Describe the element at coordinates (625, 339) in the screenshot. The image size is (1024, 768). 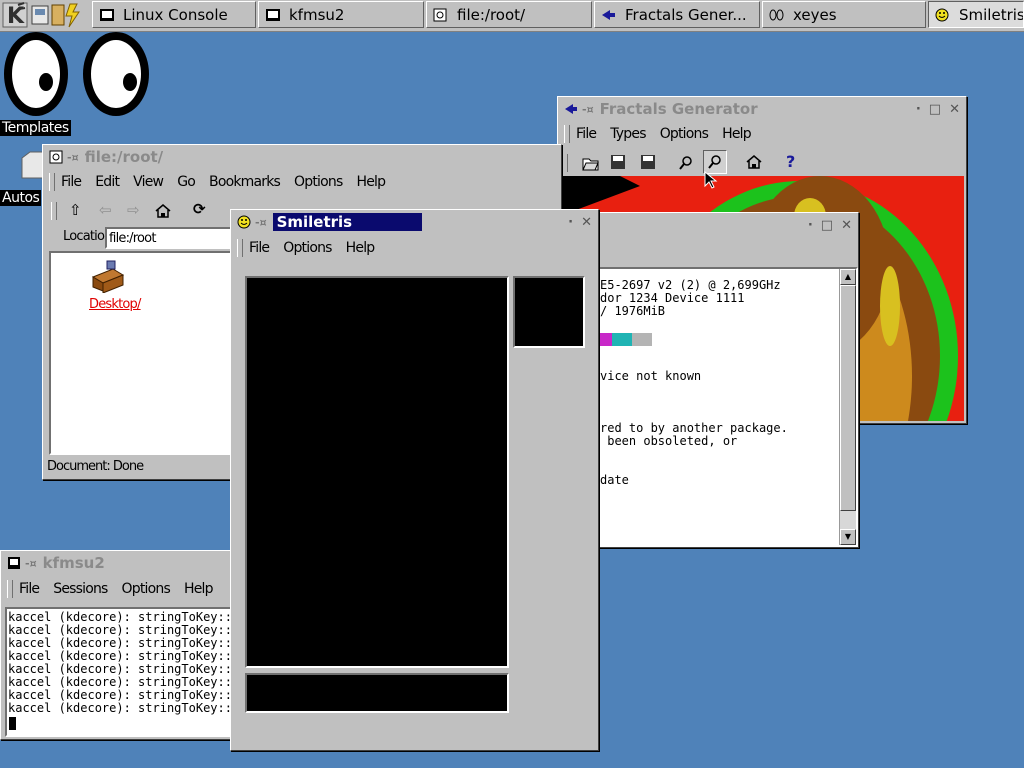
I see `color-swatches` at that location.